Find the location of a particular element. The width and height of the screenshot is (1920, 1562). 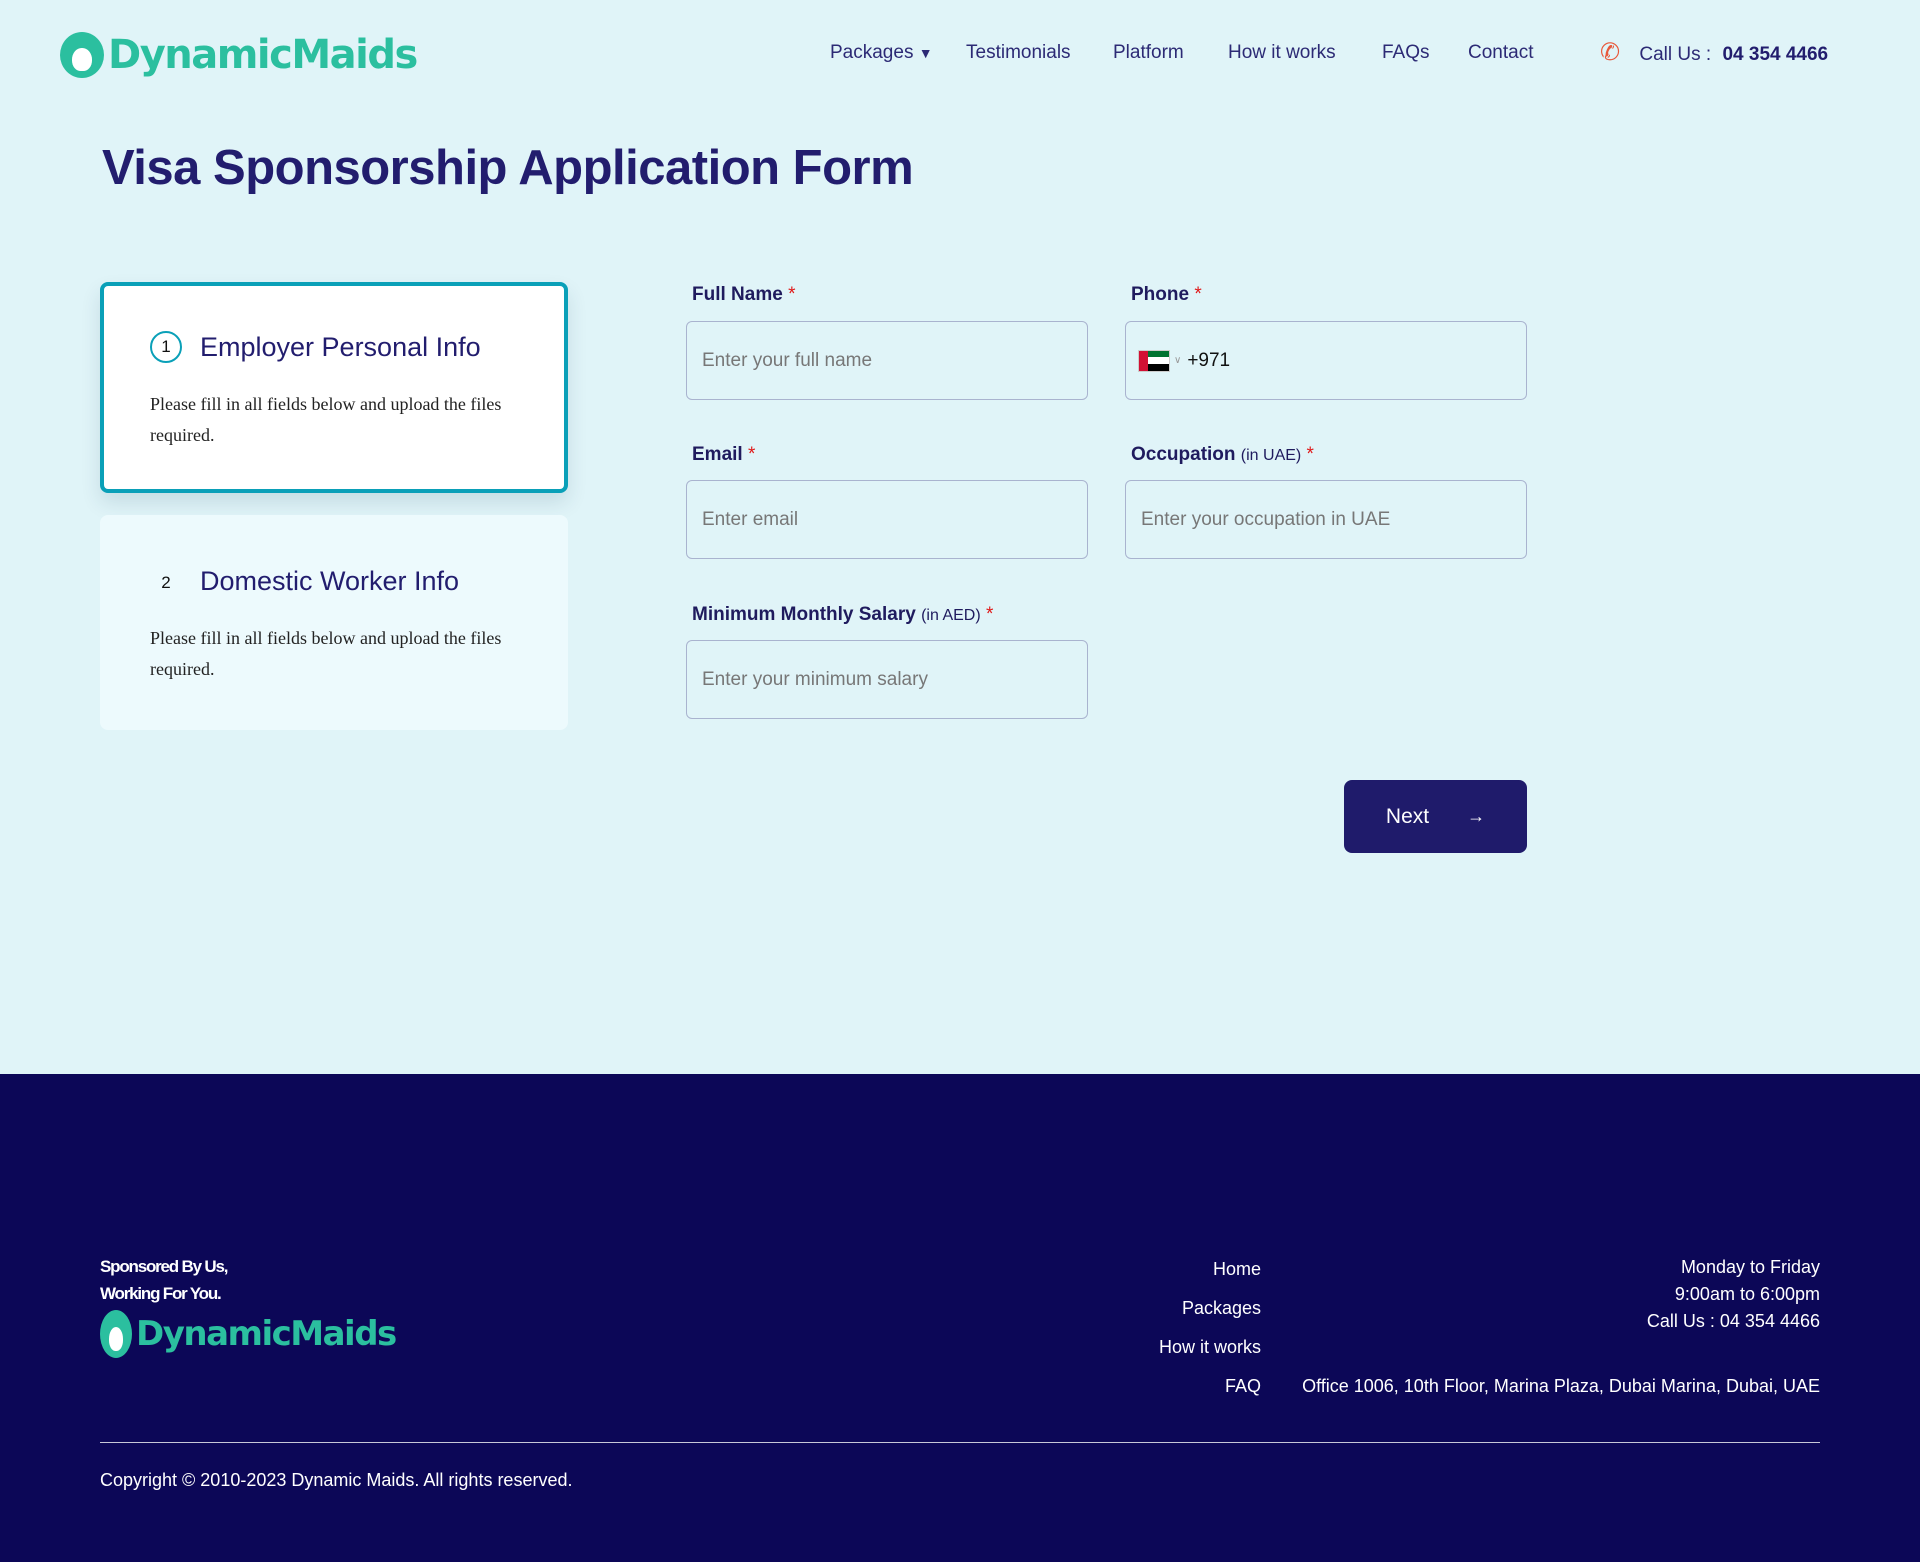

arrow-right-icon: → is located at coordinates (1476, 816).